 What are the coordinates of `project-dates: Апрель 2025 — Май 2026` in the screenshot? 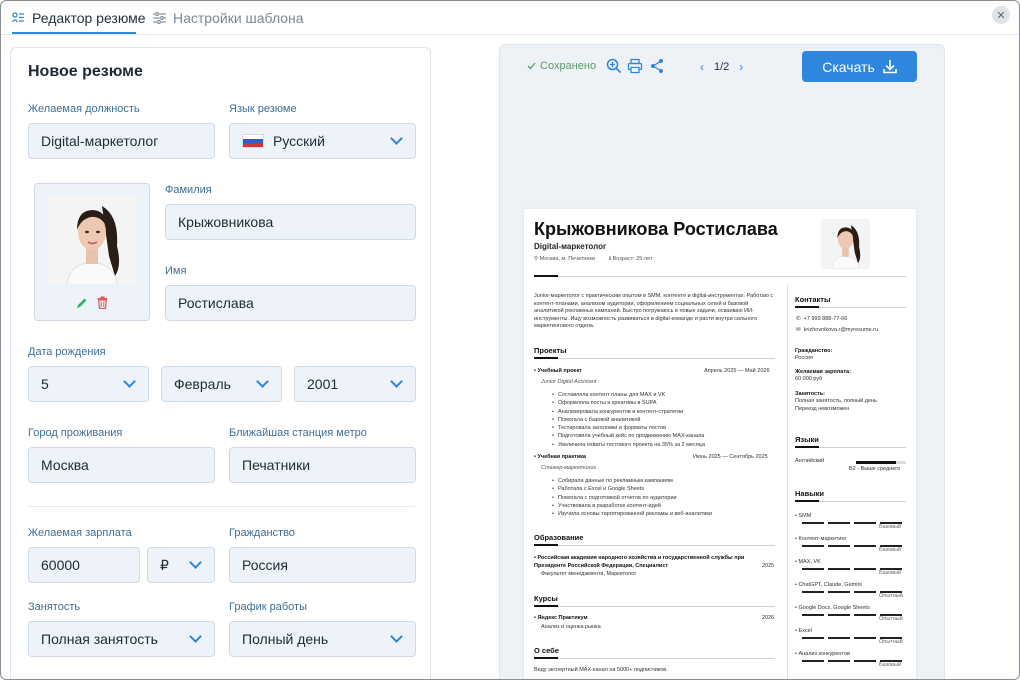 It's located at (737, 371).